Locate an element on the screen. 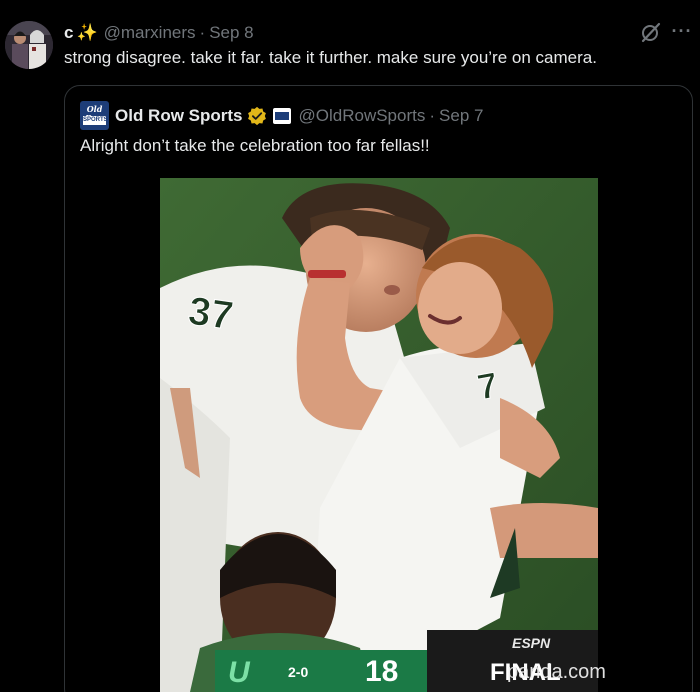  tweet-date: Sep 8 is located at coordinates (231, 33).